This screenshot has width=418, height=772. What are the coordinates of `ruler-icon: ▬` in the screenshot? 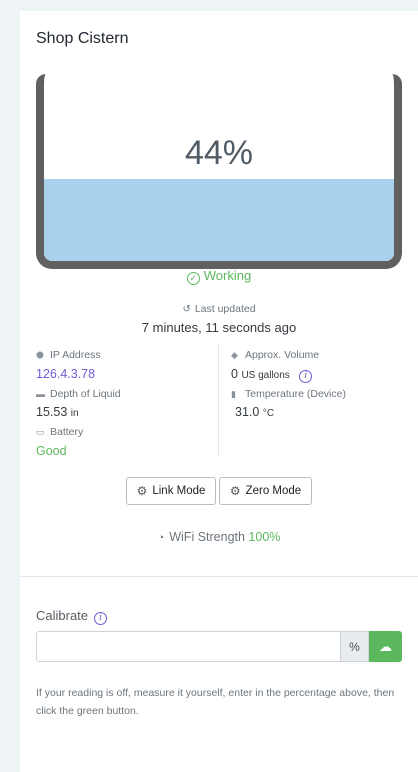 It's located at (40, 394).